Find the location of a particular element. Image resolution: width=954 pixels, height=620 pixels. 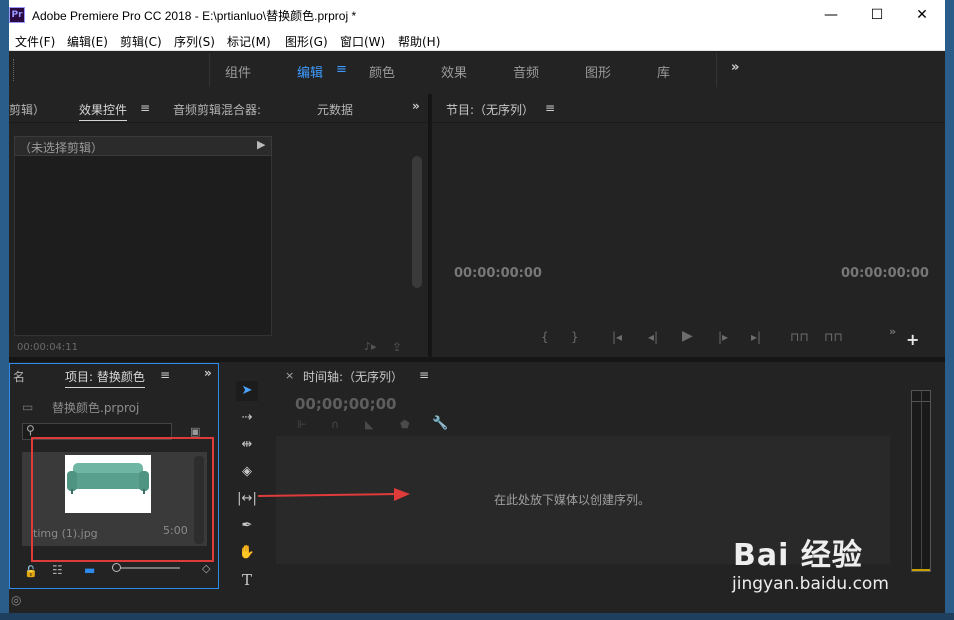

play-icon: ▶ is located at coordinates (687, 336).